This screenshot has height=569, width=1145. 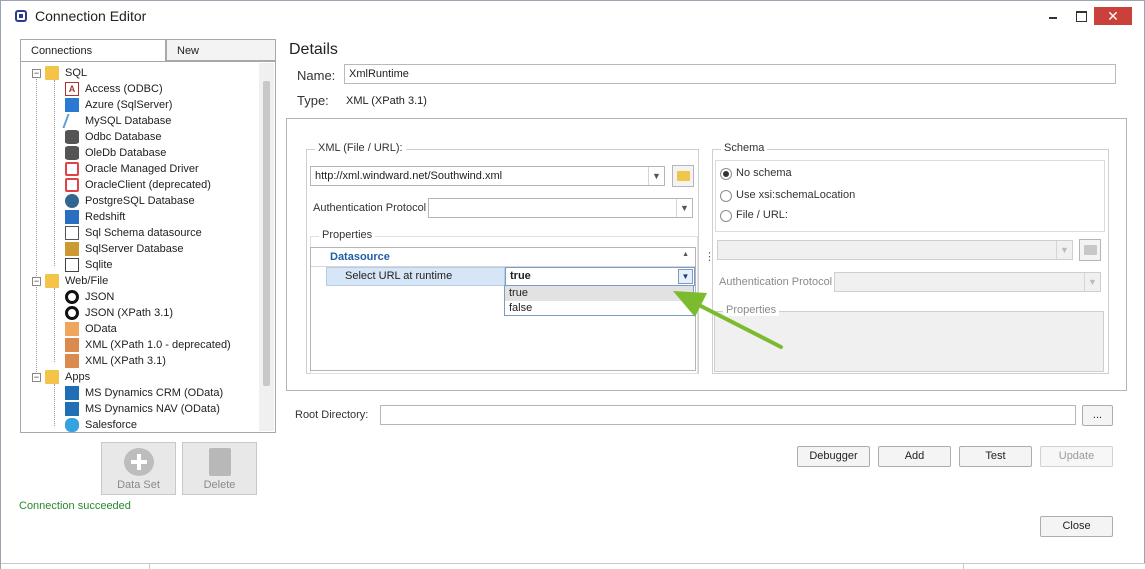 I want to click on grid-row-select-url: Select URL at runtime true ▼, so click(x=510, y=276).